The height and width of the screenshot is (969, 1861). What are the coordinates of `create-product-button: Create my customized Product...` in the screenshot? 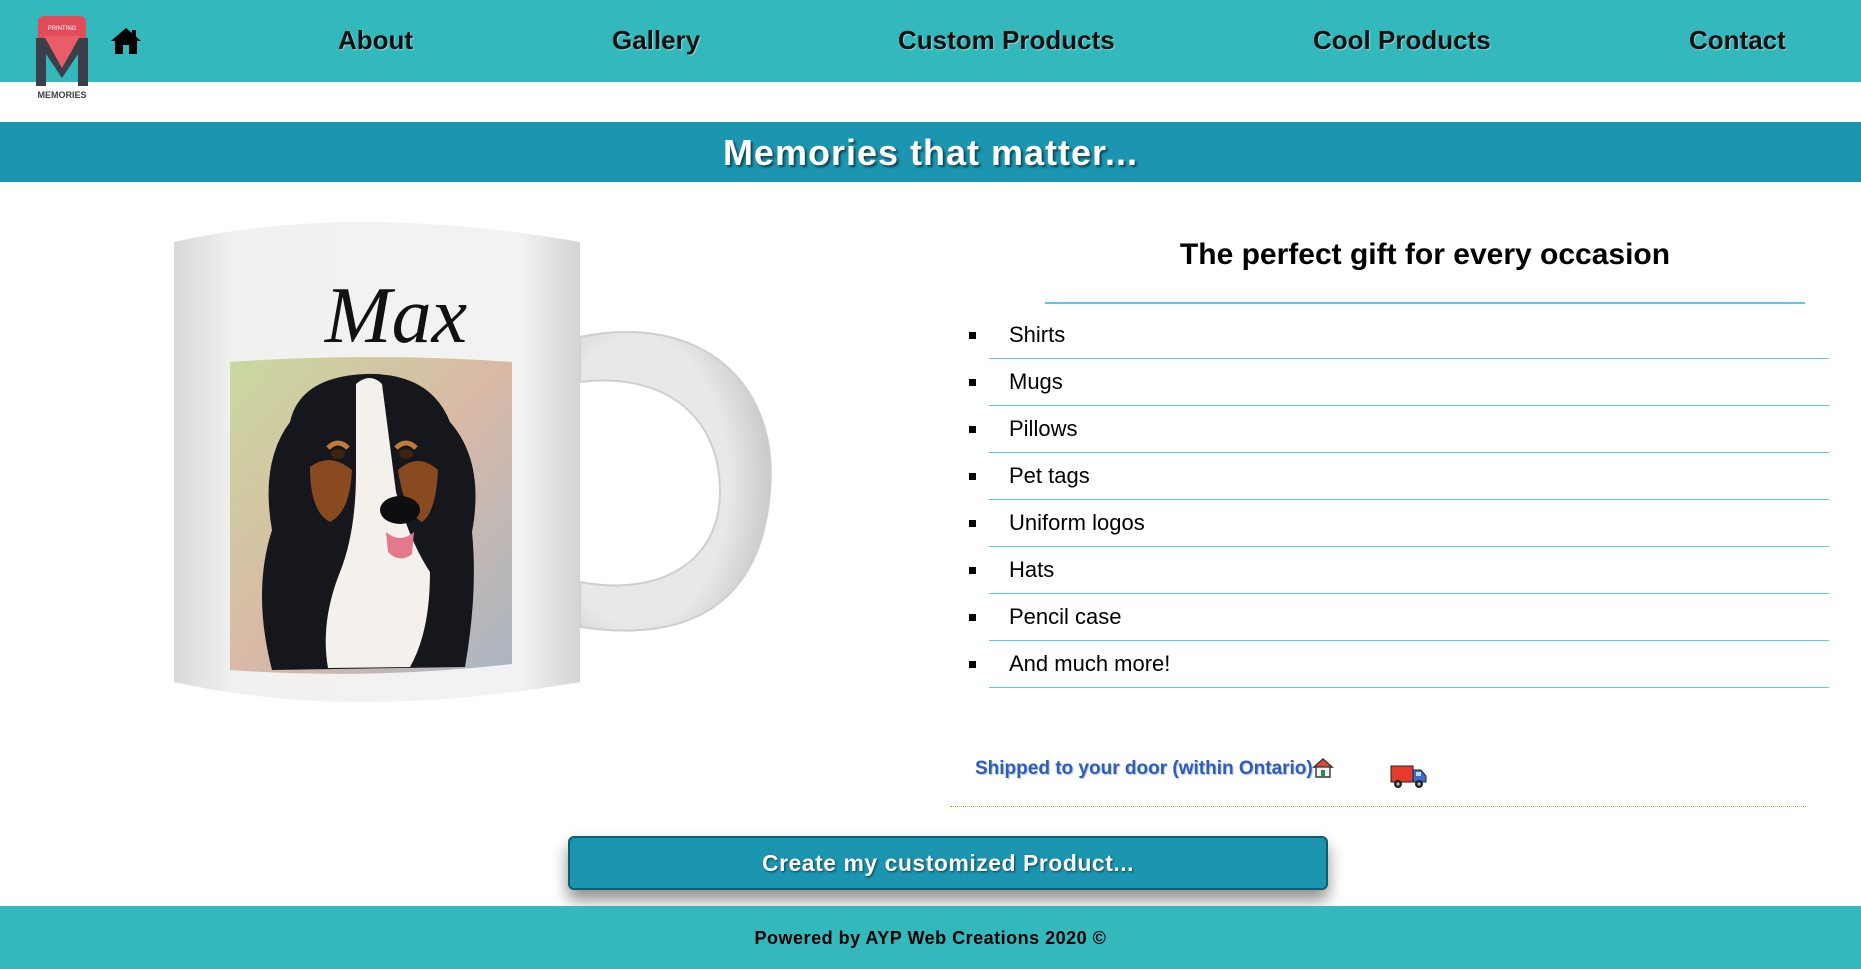 It's located at (948, 863).